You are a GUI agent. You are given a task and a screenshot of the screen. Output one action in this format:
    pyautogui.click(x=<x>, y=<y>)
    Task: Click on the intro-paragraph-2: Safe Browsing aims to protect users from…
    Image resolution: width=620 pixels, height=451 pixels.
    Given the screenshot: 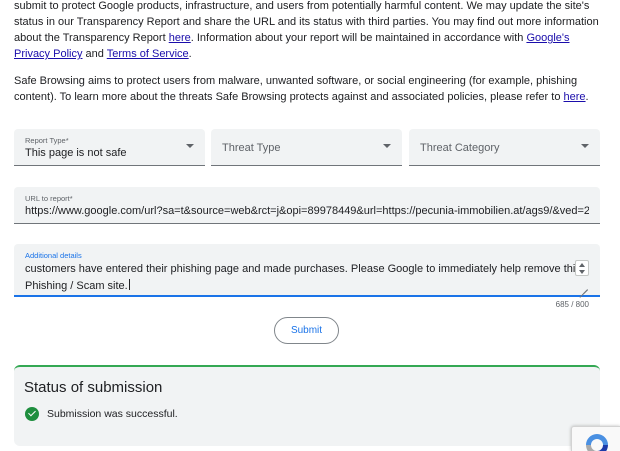 What is the action you would take?
    pyautogui.click(x=310, y=89)
    